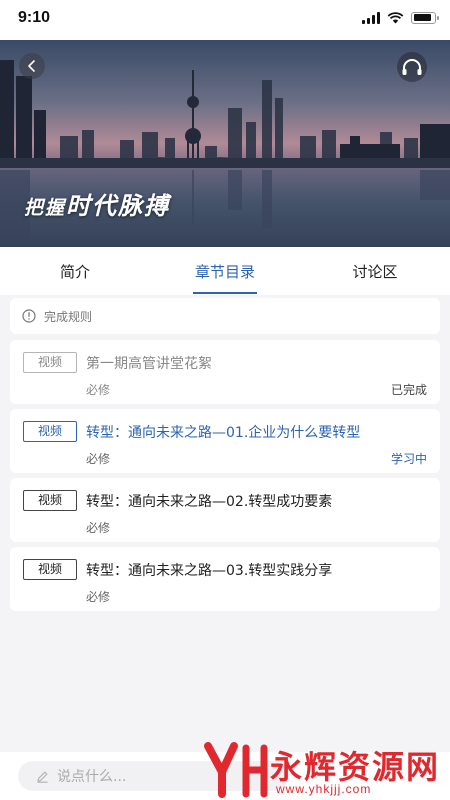  What do you see at coordinates (149, 364) in the screenshot?
I see `lesson-title: 第一期高管讲堂花絮` at bounding box center [149, 364].